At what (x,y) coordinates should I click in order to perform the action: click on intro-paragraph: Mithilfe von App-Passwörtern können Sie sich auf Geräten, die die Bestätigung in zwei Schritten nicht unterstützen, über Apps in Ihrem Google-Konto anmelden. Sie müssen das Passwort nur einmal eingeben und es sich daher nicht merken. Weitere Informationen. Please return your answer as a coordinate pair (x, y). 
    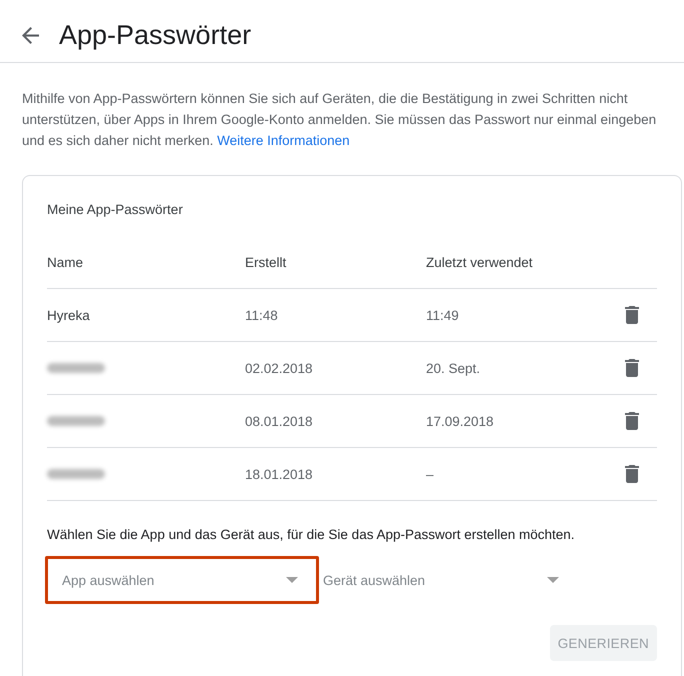
    Looking at the image, I should click on (340, 120).